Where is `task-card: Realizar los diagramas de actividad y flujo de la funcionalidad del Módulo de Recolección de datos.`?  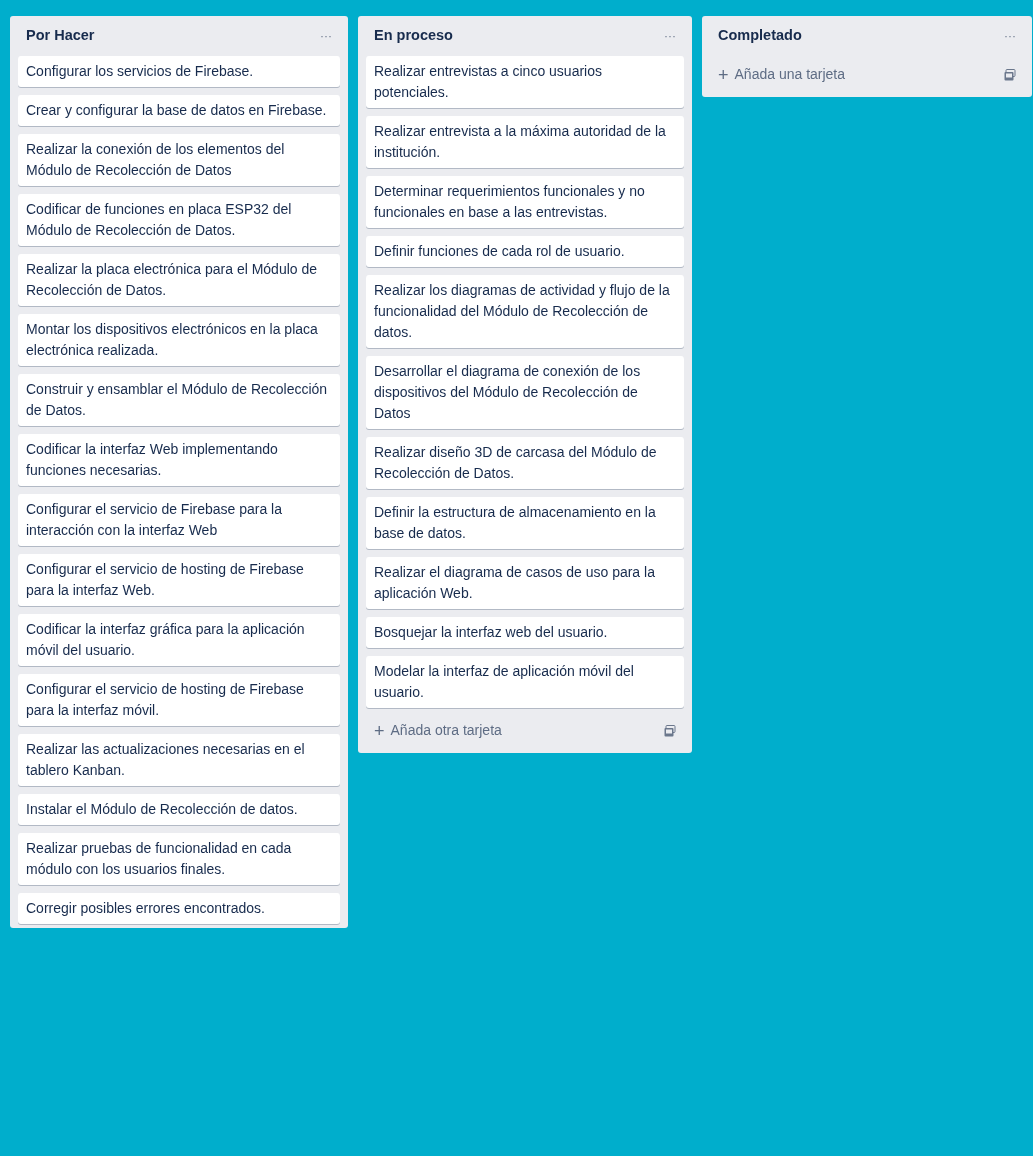
task-card: Realizar los diagramas de actividad y flujo de la funcionalidad del Módulo de Recolección de datos. is located at coordinates (525, 311).